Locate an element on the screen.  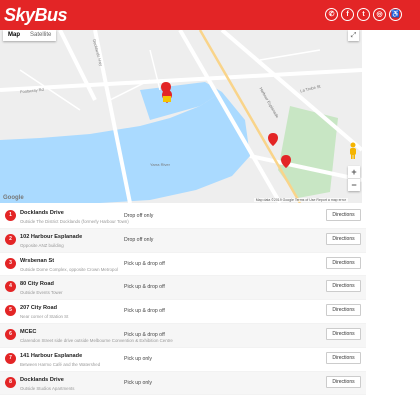
facebook-icon: f is located at coordinates (347, 14).